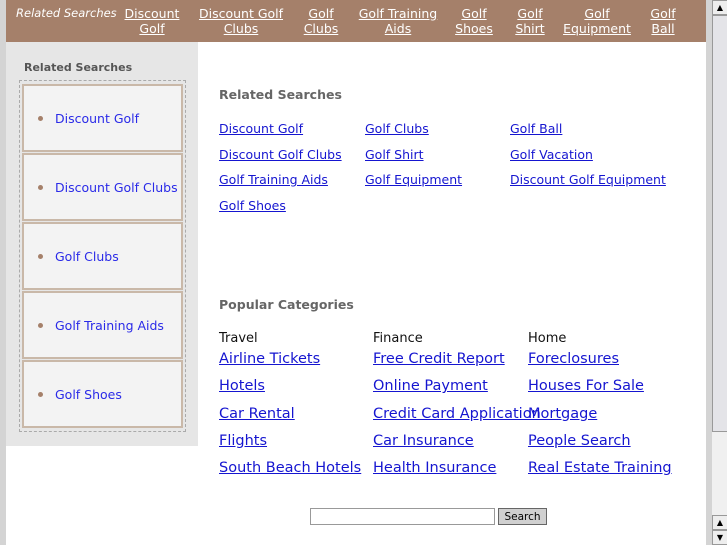 This screenshot has height=545, width=727. Describe the element at coordinates (398, 28) in the screenshot. I see `nav-link-line2: Aids` at that location.